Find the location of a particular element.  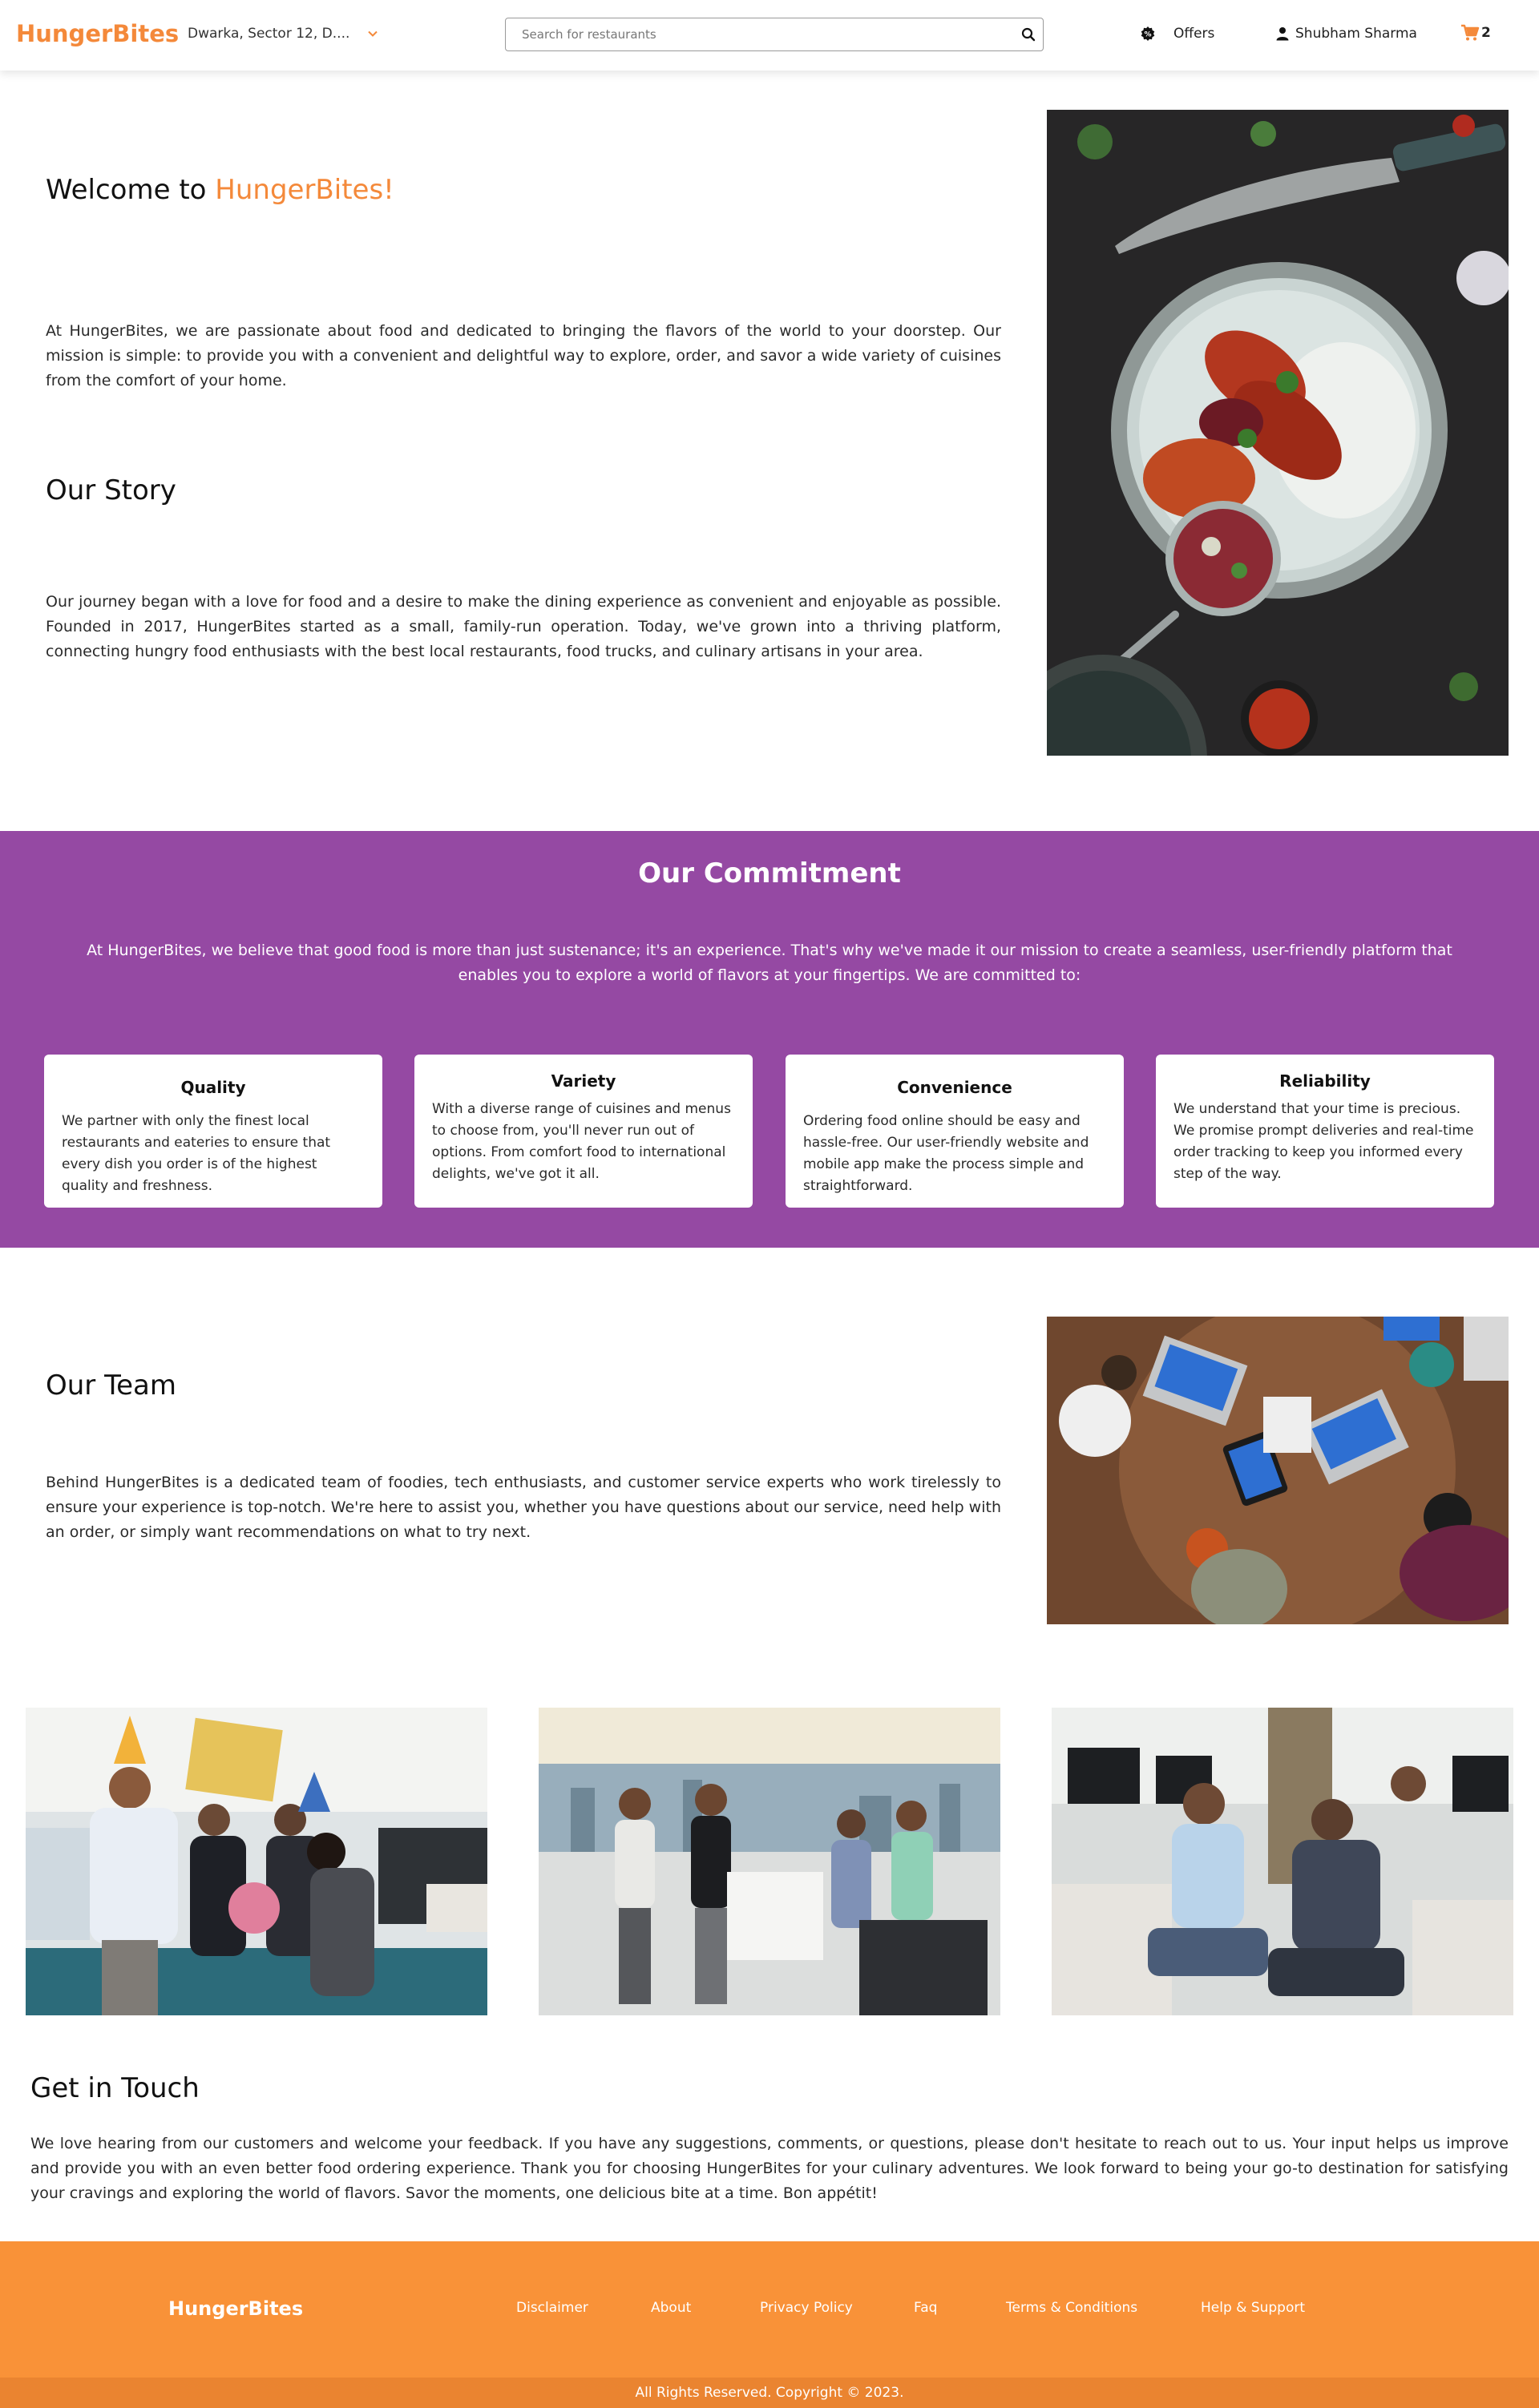

cart-icon is located at coordinates (1470, 32).